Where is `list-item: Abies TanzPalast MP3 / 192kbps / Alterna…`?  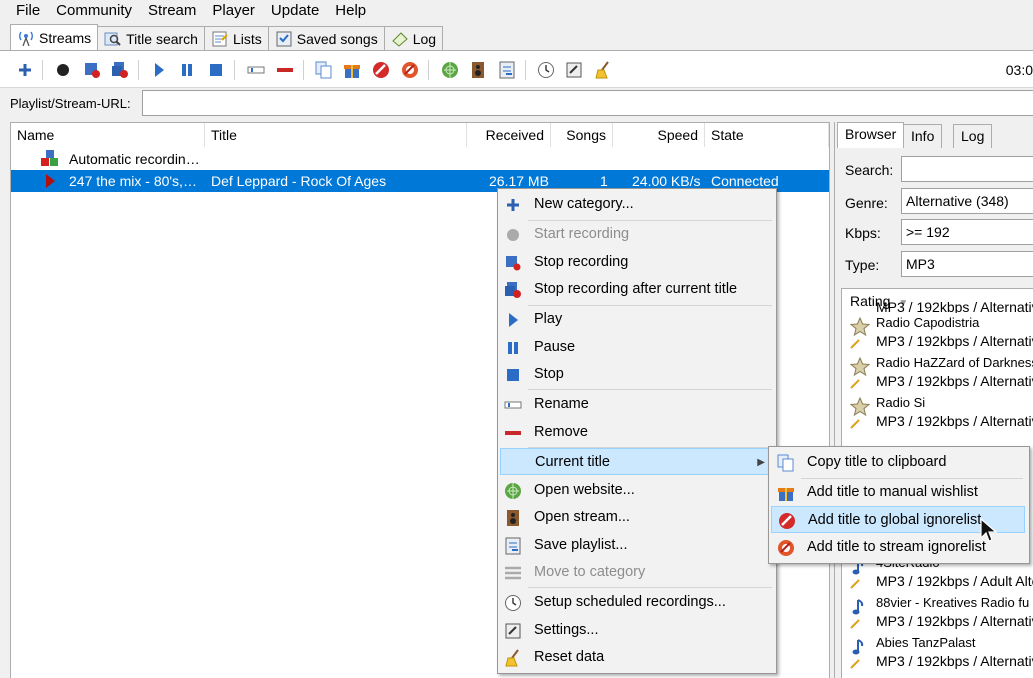
list-item: Abies TanzPalast MP3 / 192kbps / Alterna… is located at coordinates (937, 653).